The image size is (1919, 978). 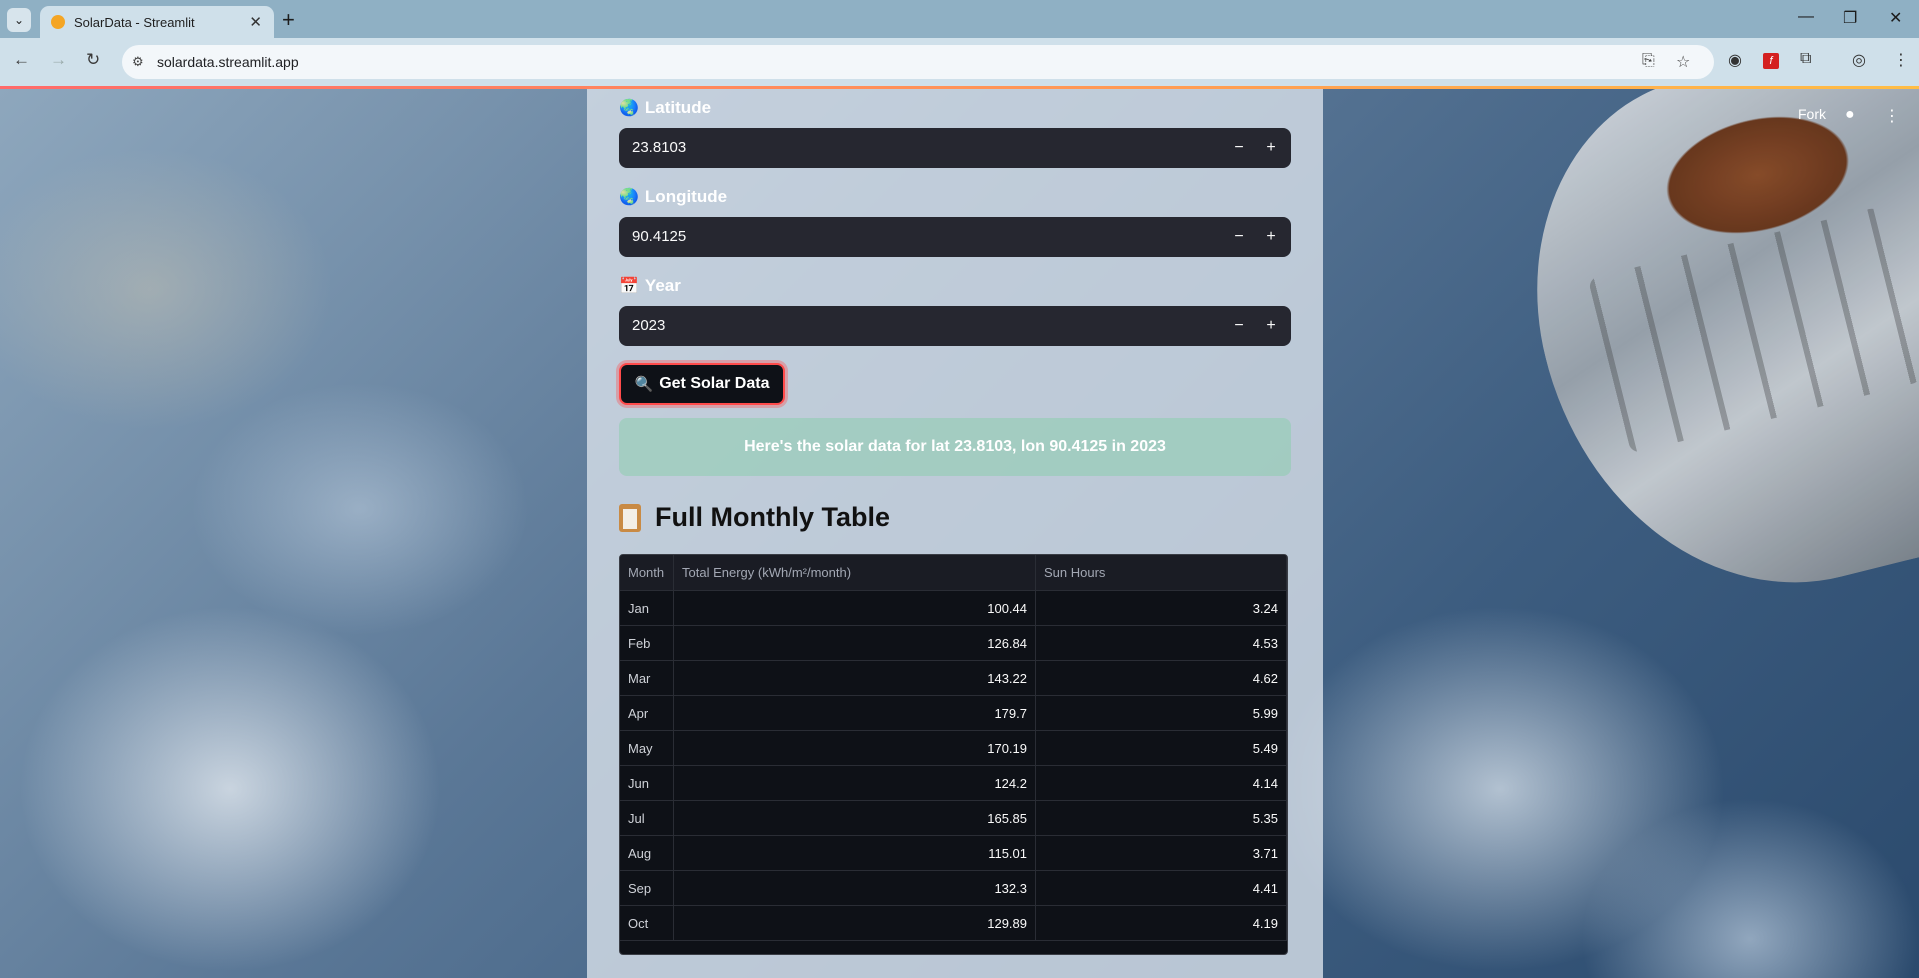 What do you see at coordinates (647, 678) in the screenshot?
I see `cell-month: Mar` at bounding box center [647, 678].